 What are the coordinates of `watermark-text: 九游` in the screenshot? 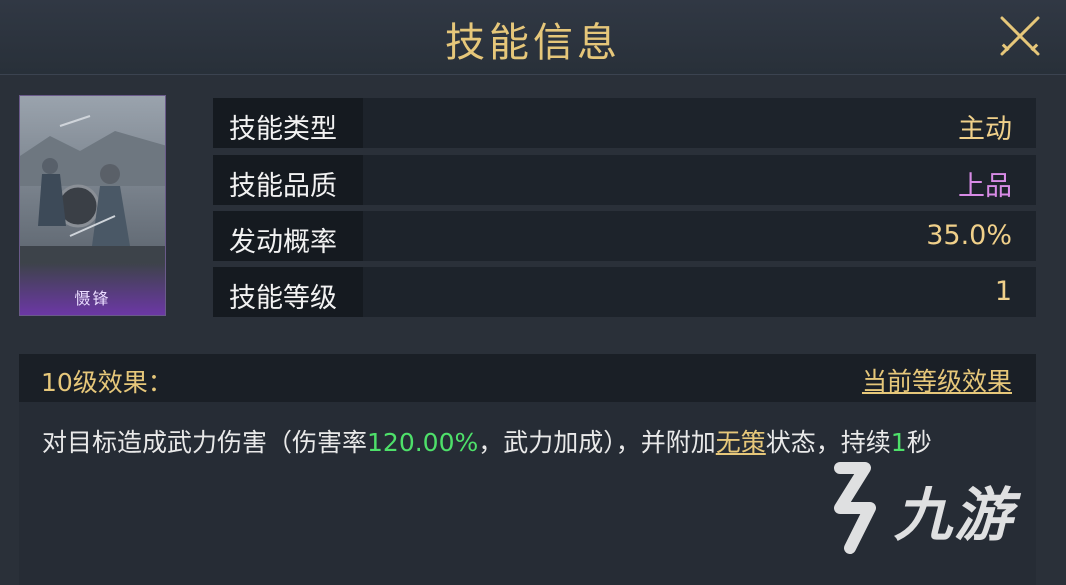 It's located at (954, 515).